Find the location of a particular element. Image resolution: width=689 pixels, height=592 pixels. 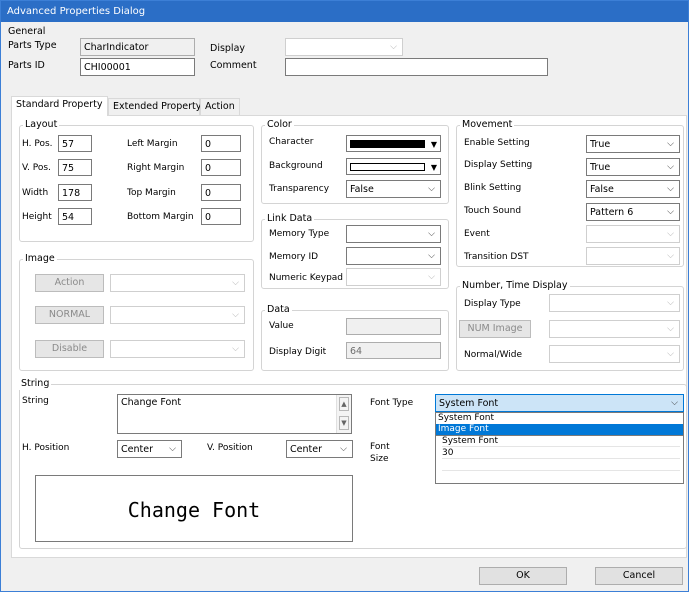

cancel-button: Cancel is located at coordinates (639, 576).